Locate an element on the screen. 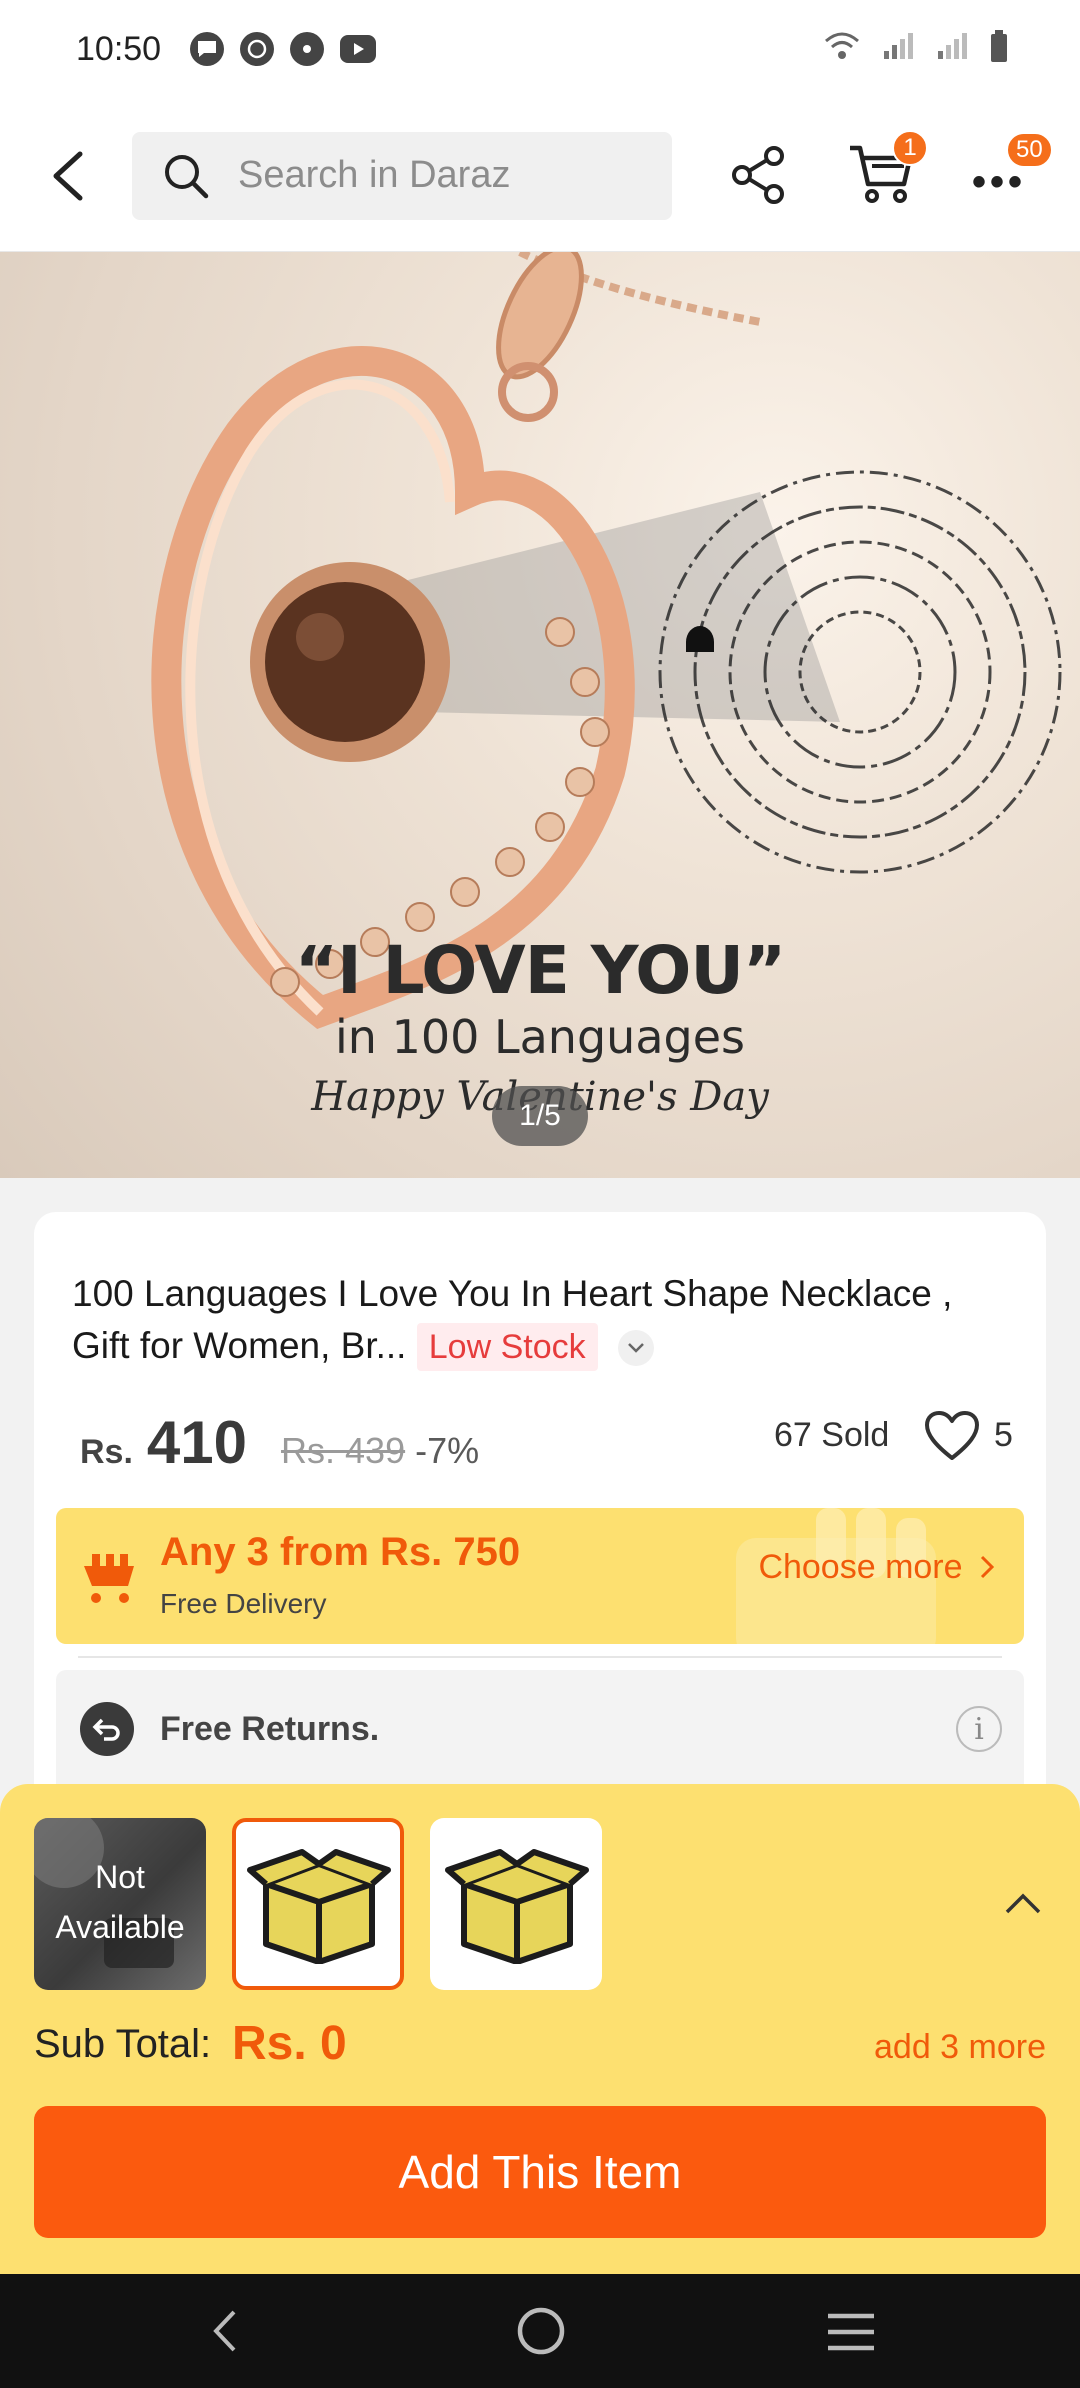  bundle-item-selected is located at coordinates (318, 1904).